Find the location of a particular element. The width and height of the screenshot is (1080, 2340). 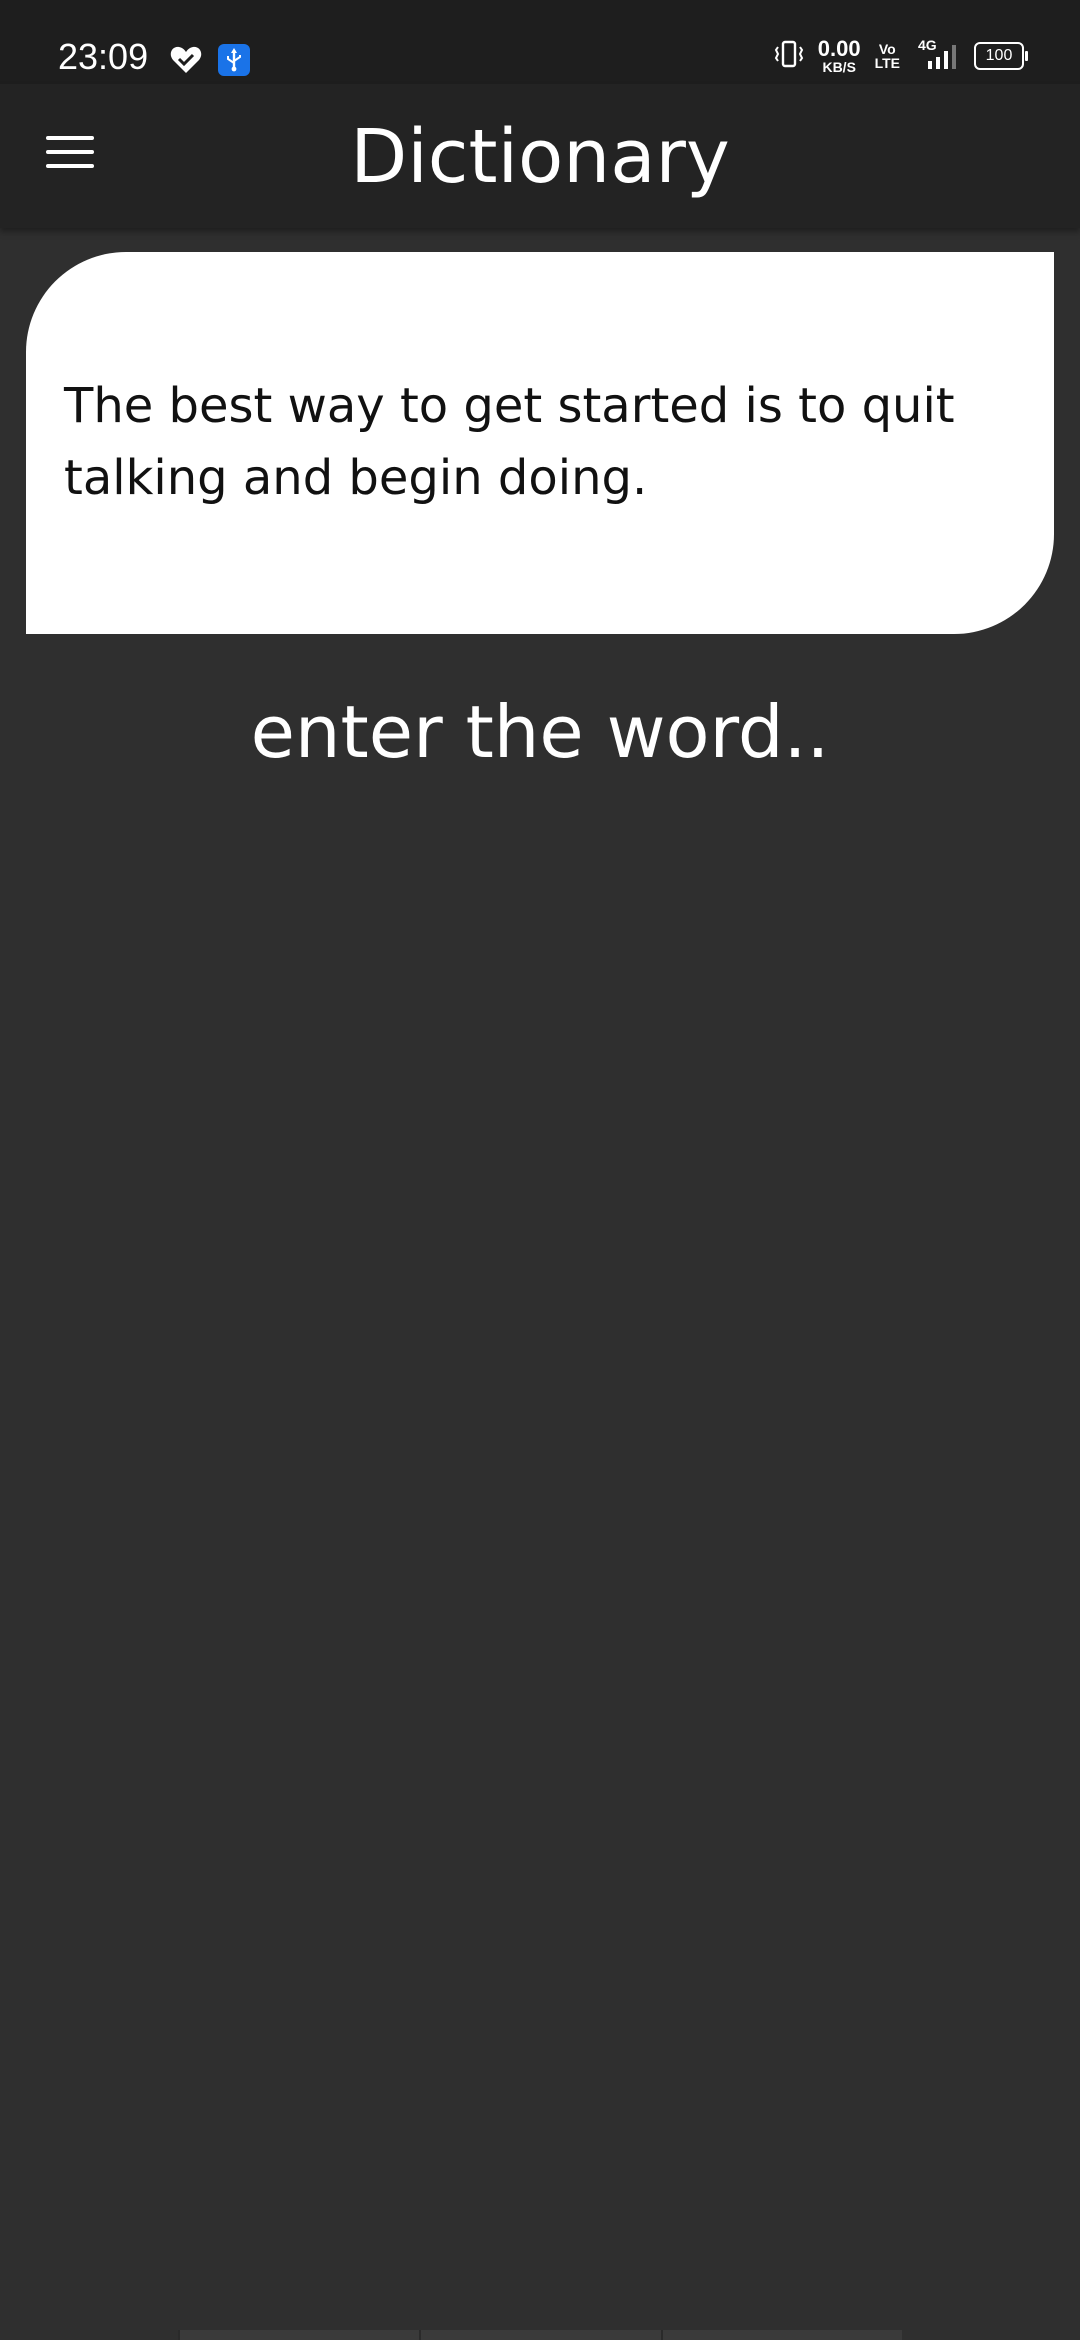

usb-icon is located at coordinates (234, 60).